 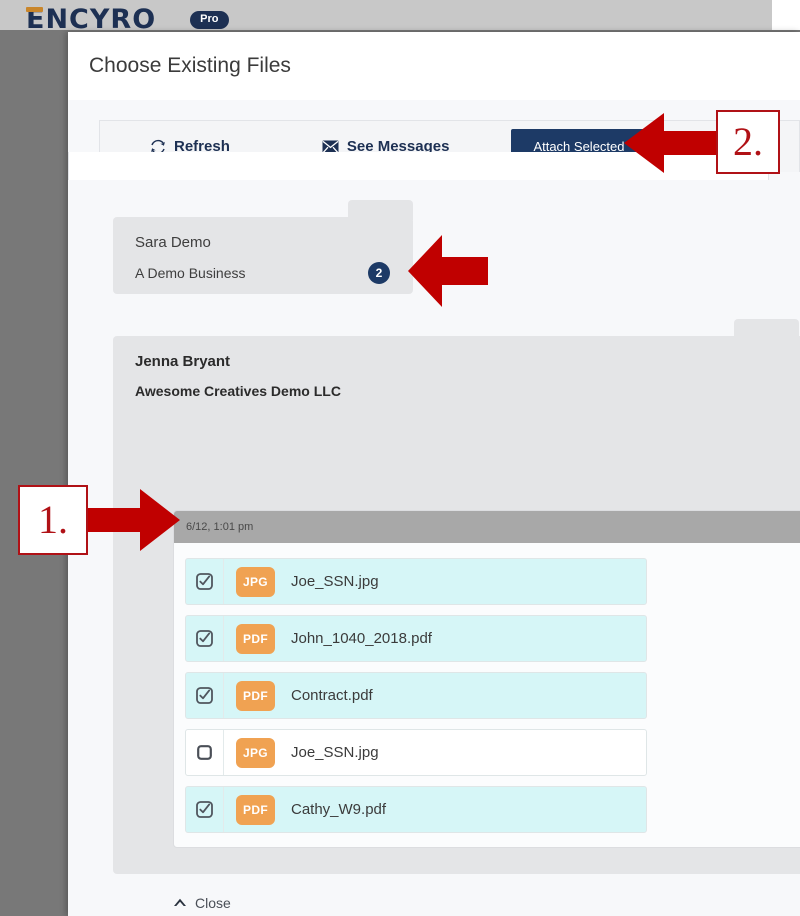 I want to click on contact-organization: Awesome Creatives Demo LLC, so click(x=238, y=391).